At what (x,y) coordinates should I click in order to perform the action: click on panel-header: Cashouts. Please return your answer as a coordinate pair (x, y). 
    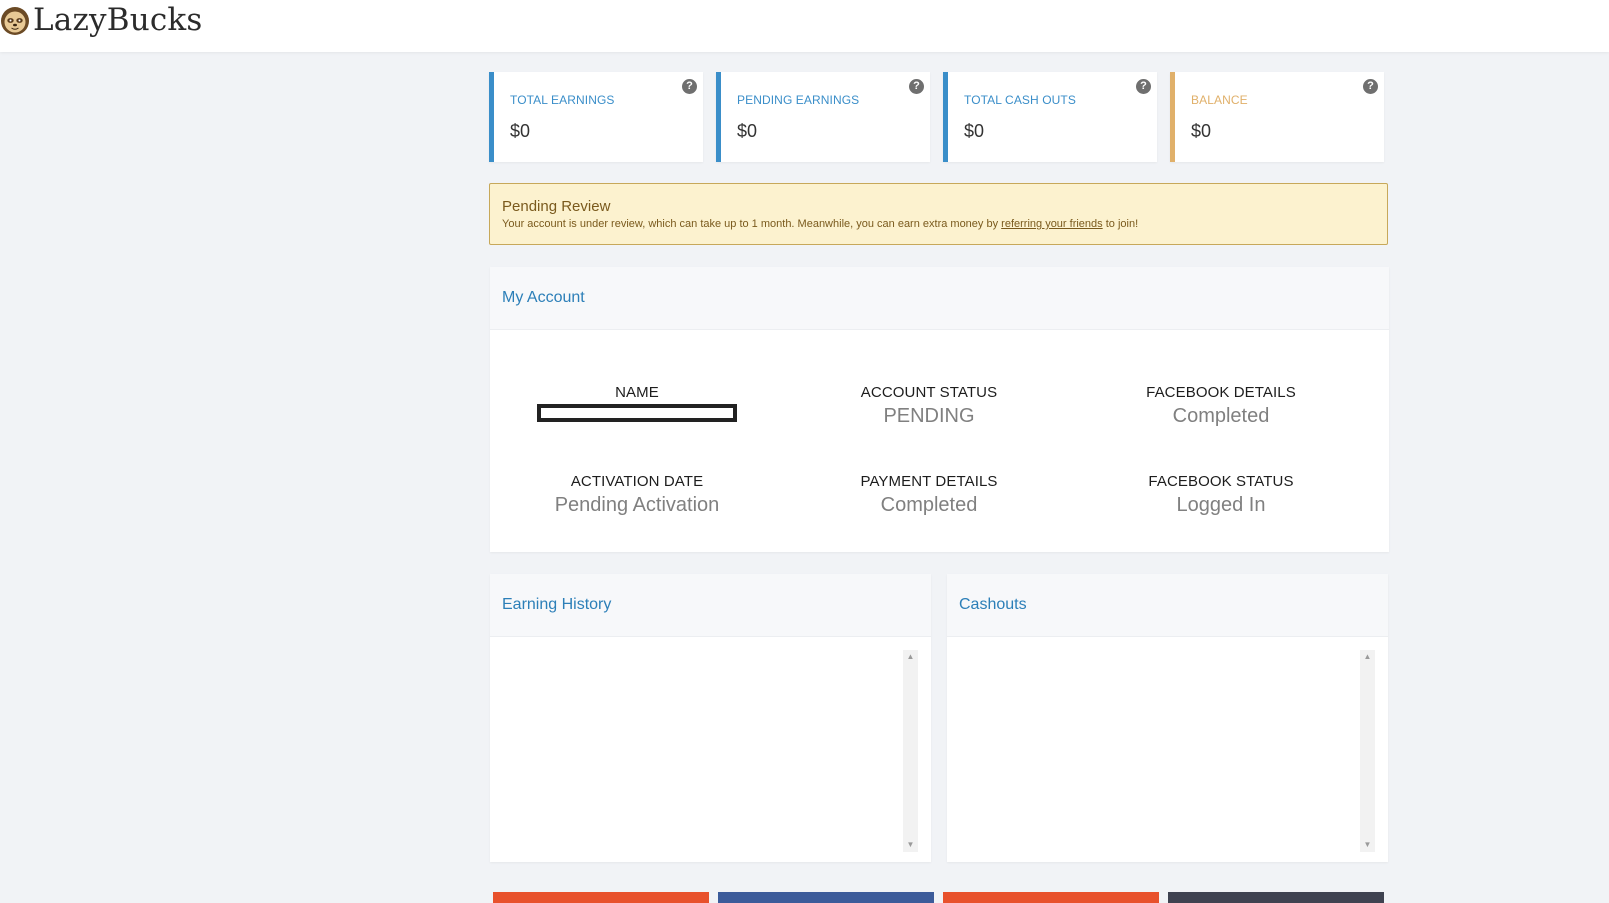
    Looking at the image, I should click on (1167, 605).